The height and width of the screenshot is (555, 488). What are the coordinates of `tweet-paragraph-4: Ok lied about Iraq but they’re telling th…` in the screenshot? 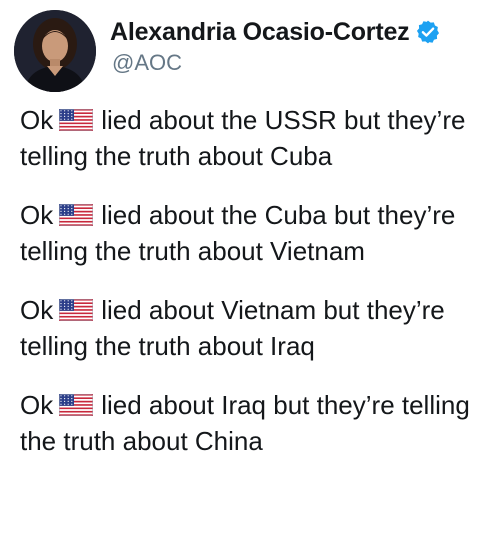 It's located at (250, 423).